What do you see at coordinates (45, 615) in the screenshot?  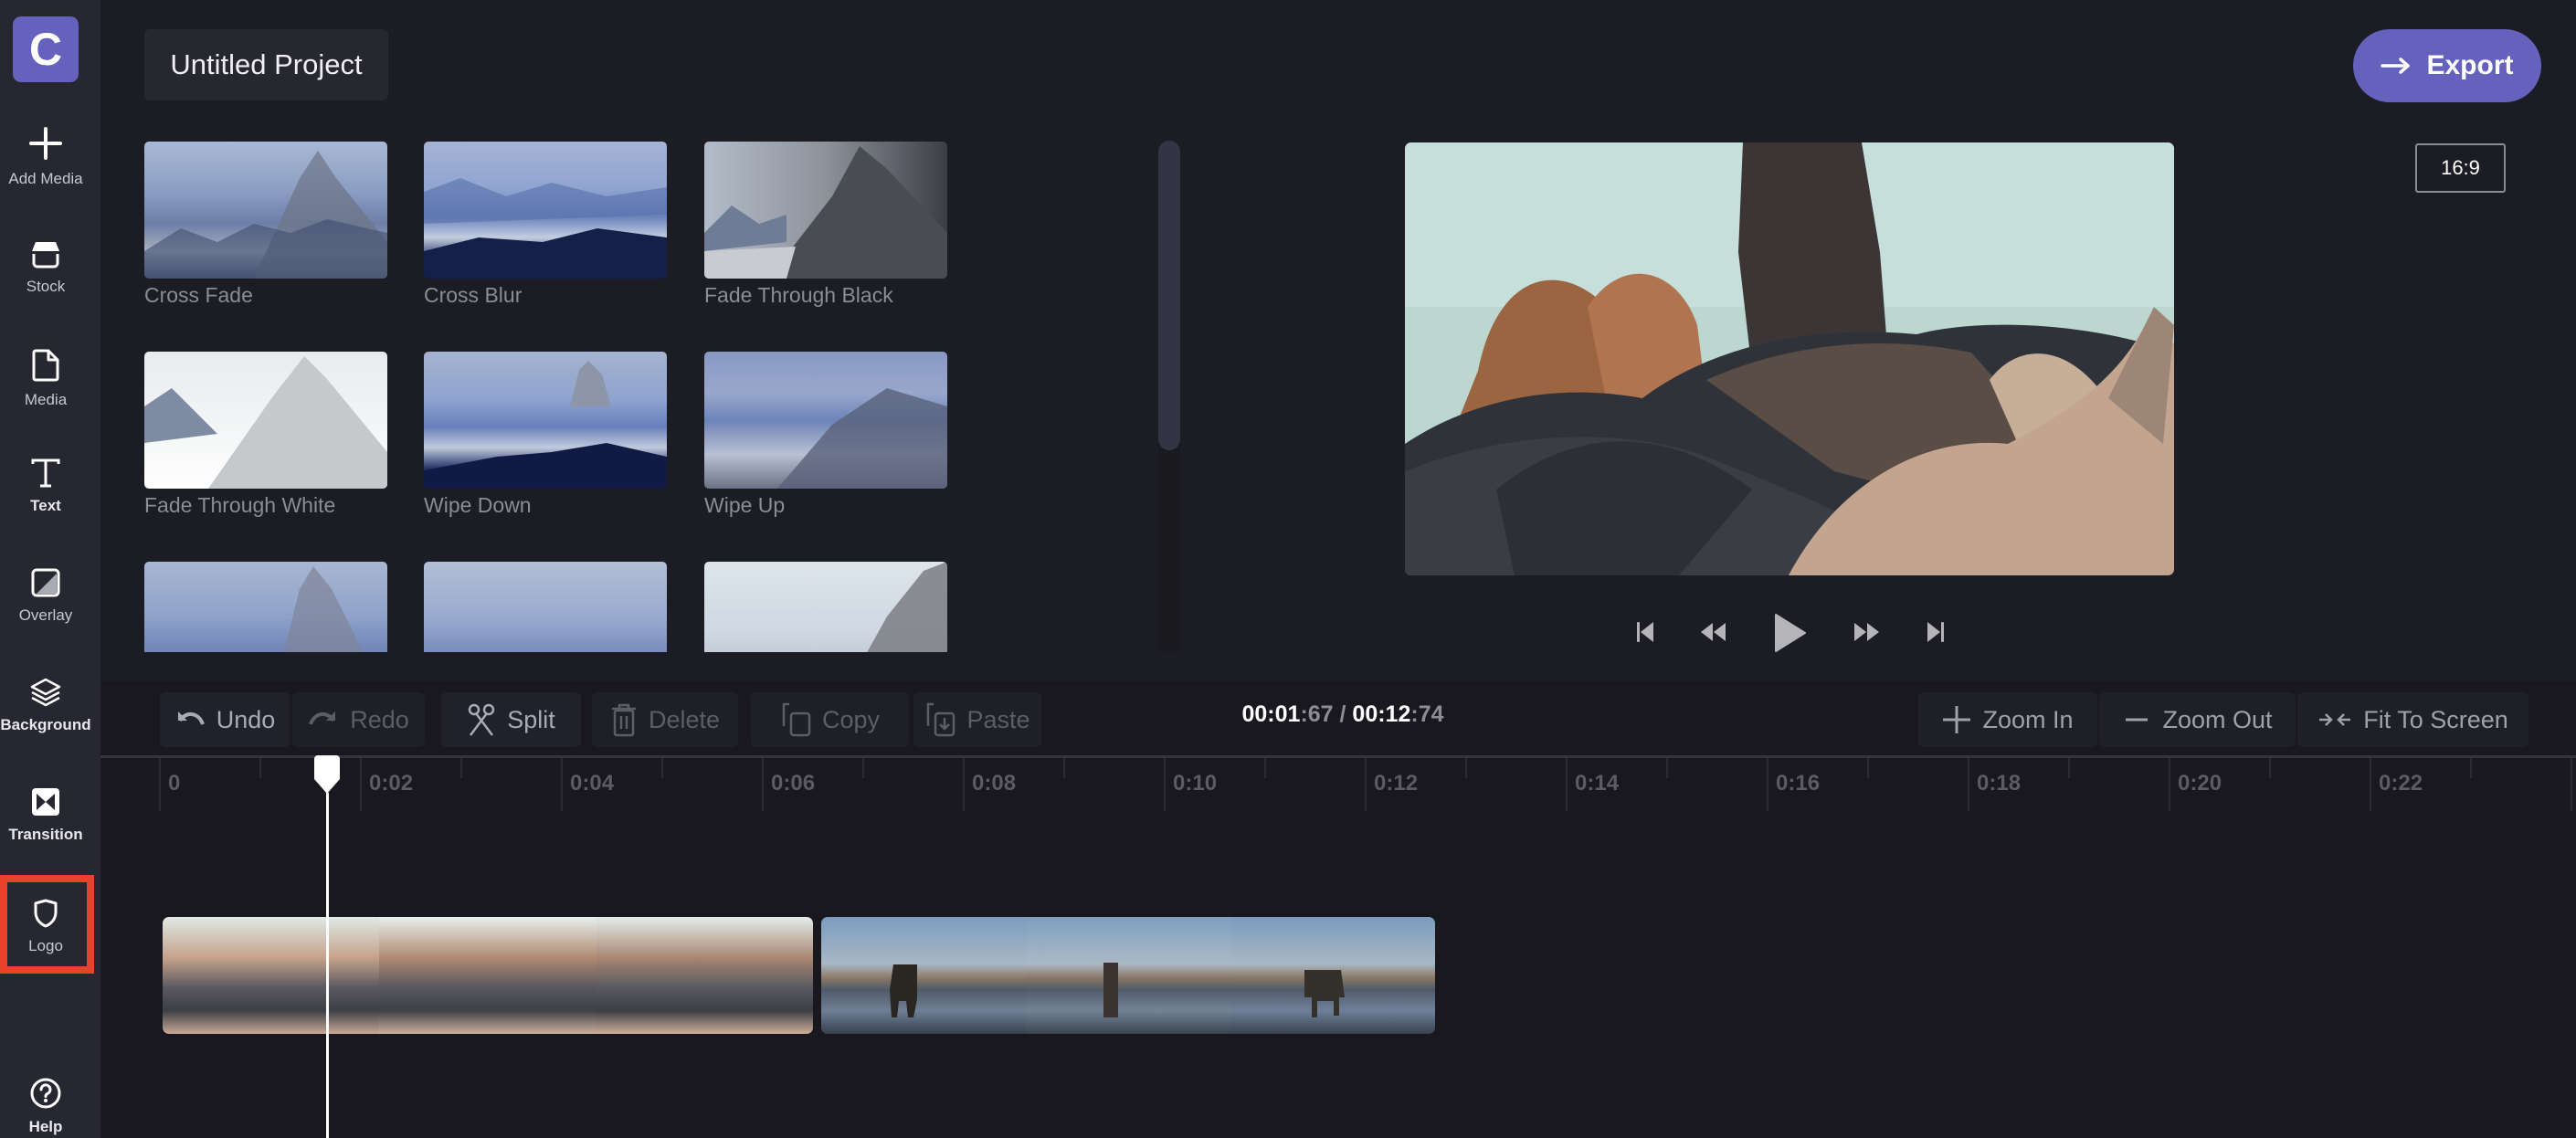 I see `sidebar-label: Overlay` at bounding box center [45, 615].